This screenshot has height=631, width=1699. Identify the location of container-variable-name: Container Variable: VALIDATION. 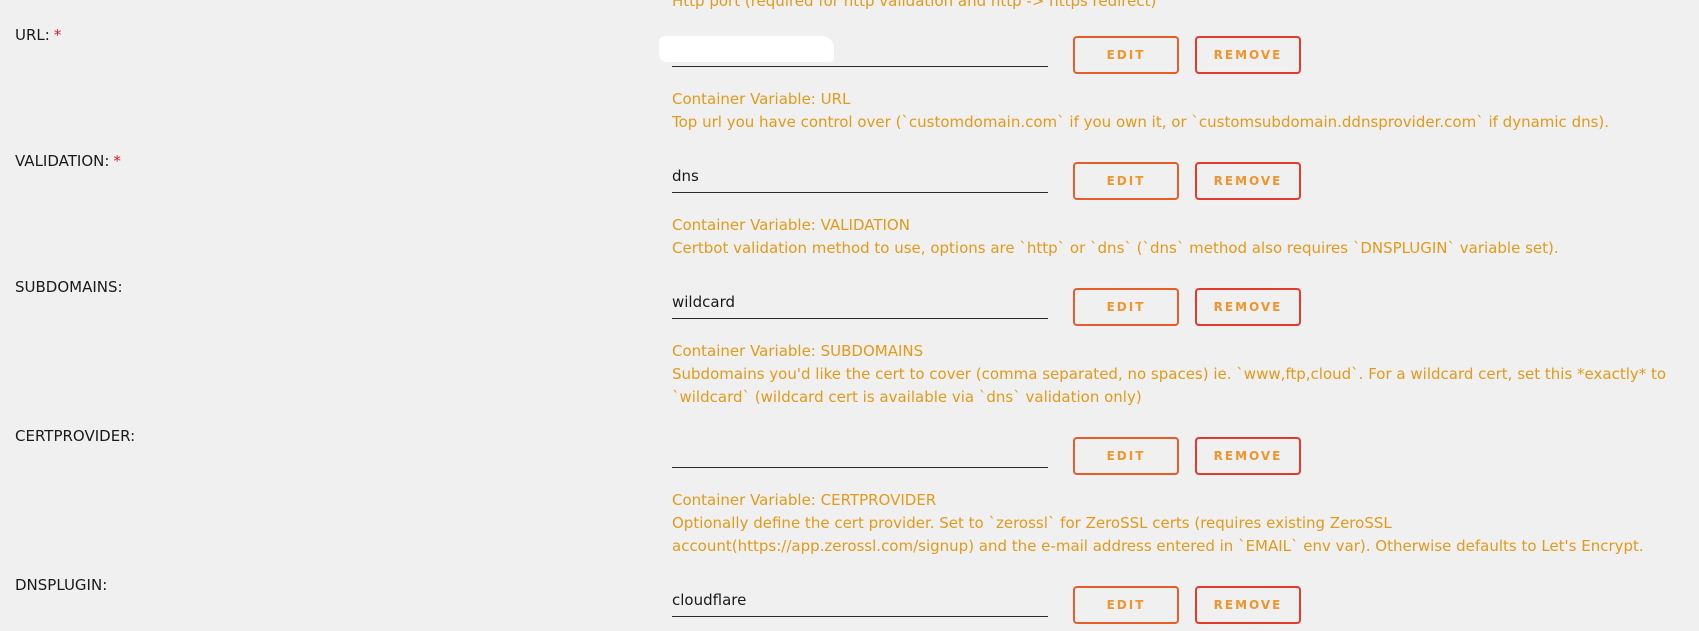
(791, 225).